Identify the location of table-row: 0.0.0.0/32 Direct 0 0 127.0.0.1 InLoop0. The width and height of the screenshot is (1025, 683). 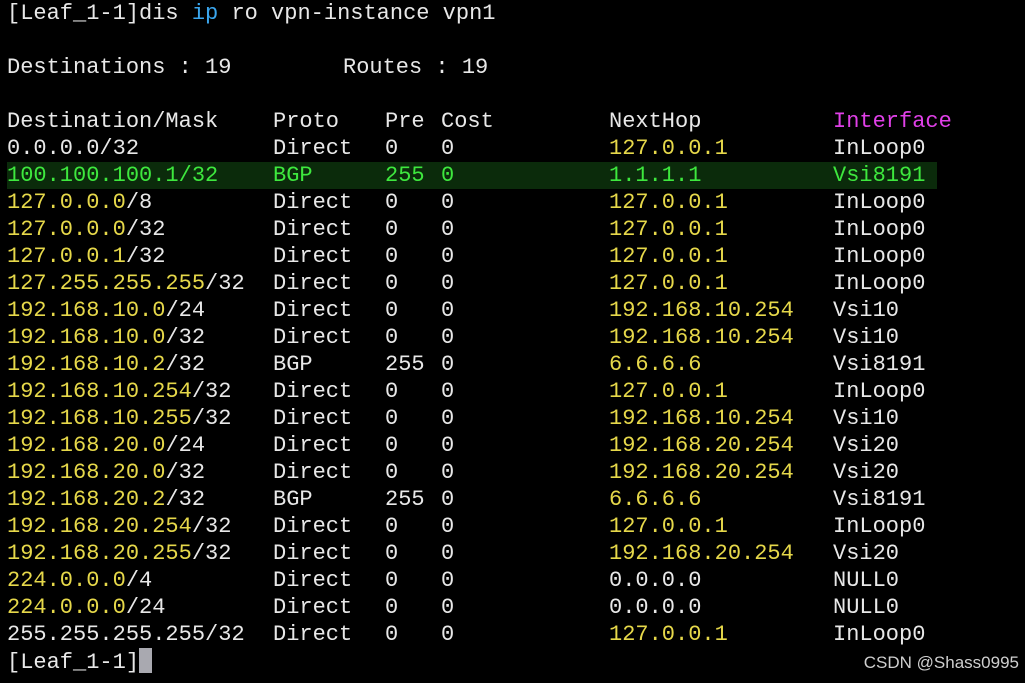
(472, 148).